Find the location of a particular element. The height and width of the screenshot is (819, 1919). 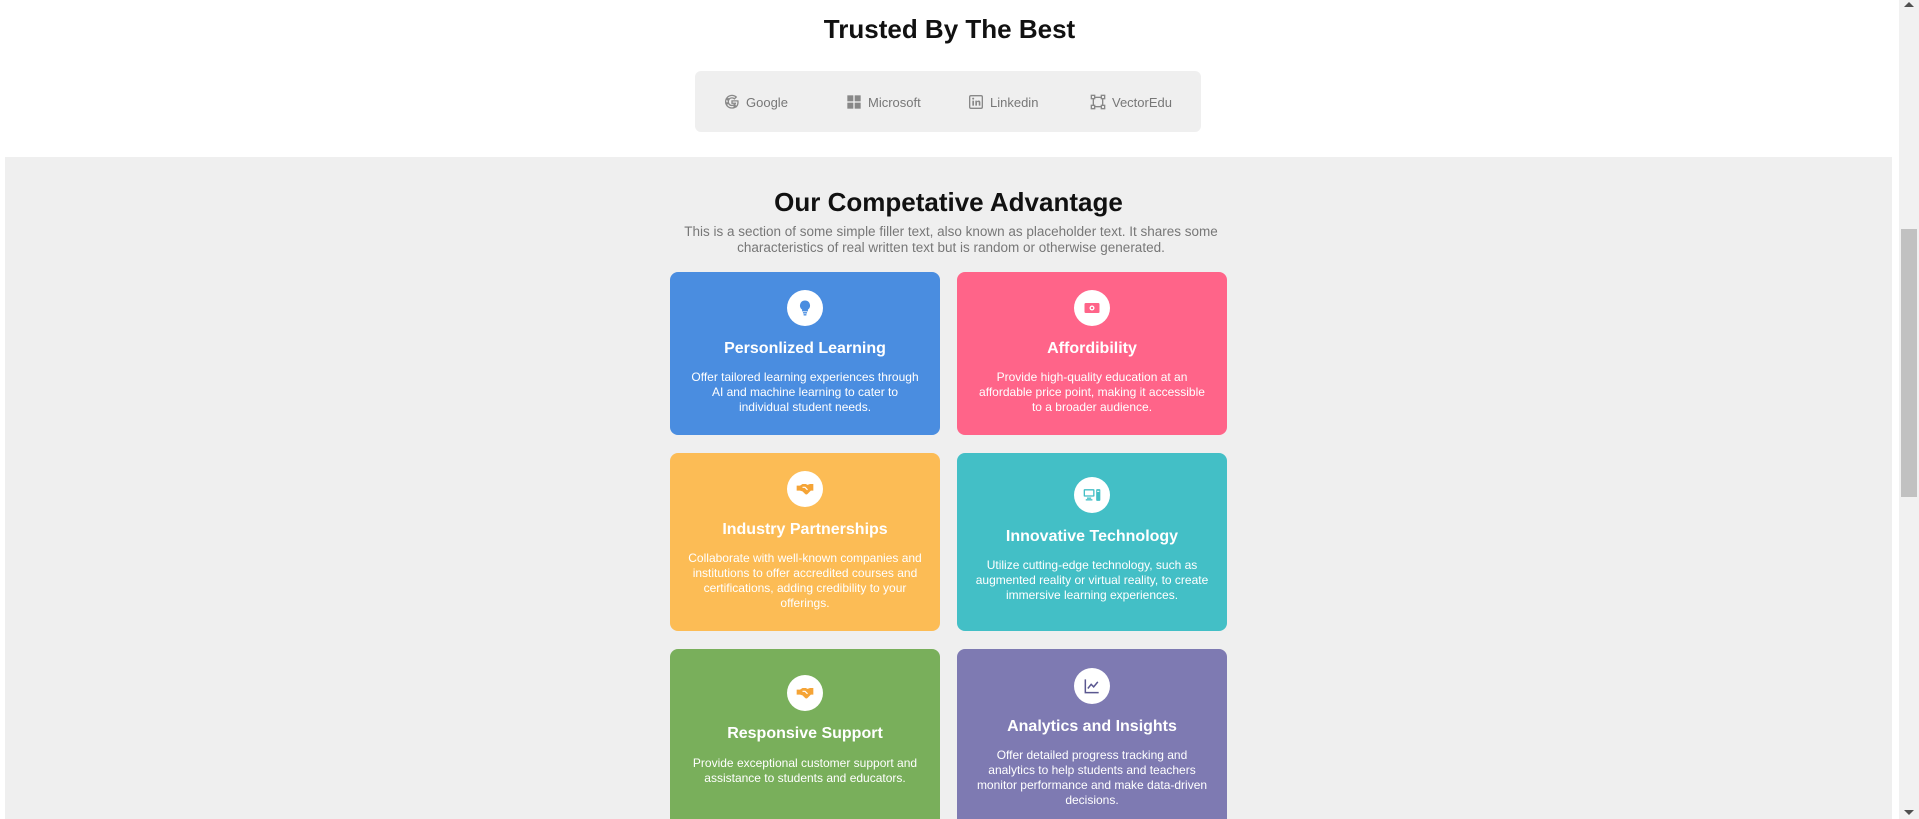

money-icon is located at coordinates (1092, 308).